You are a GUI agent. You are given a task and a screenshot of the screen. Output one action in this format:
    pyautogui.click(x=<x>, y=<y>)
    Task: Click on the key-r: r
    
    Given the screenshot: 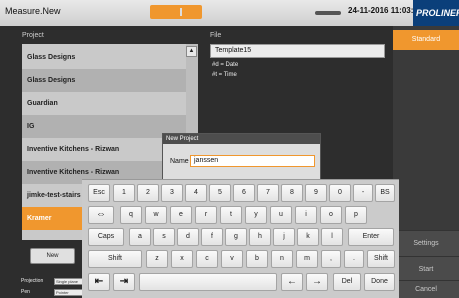 What is the action you would take?
    pyautogui.click(x=206, y=215)
    